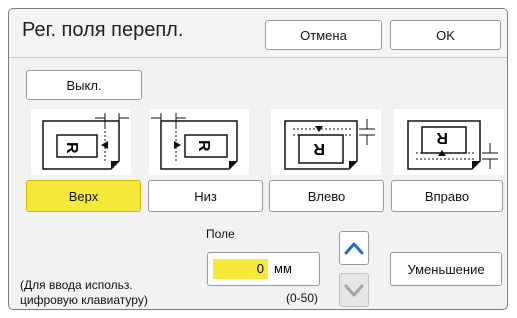  What do you see at coordinates (84, 85) in the screenshot?
I see `off-button: Выкл.` at bounding box center [84, 85].